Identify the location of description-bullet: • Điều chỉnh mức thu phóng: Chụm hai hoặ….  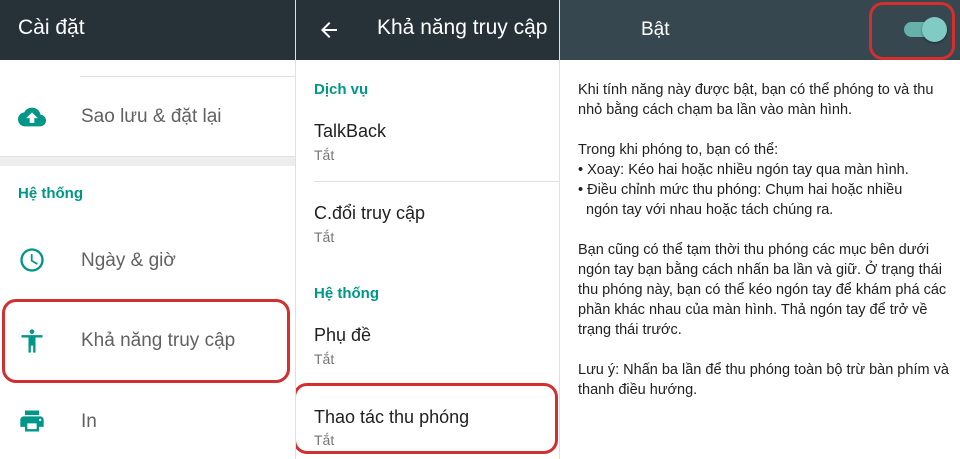
(740, 190).